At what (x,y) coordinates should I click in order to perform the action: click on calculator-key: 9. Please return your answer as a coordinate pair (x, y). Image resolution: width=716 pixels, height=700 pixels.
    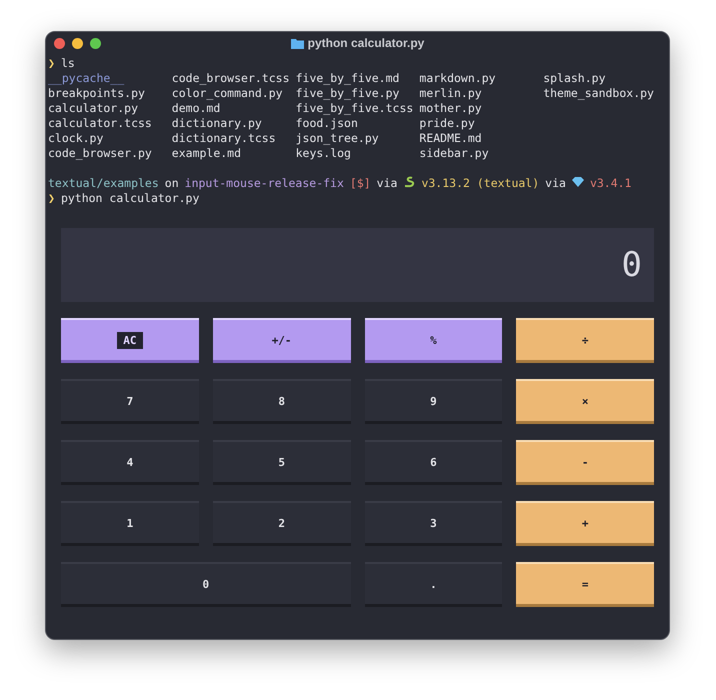
    Looking at the image, I should click on (433, 401).